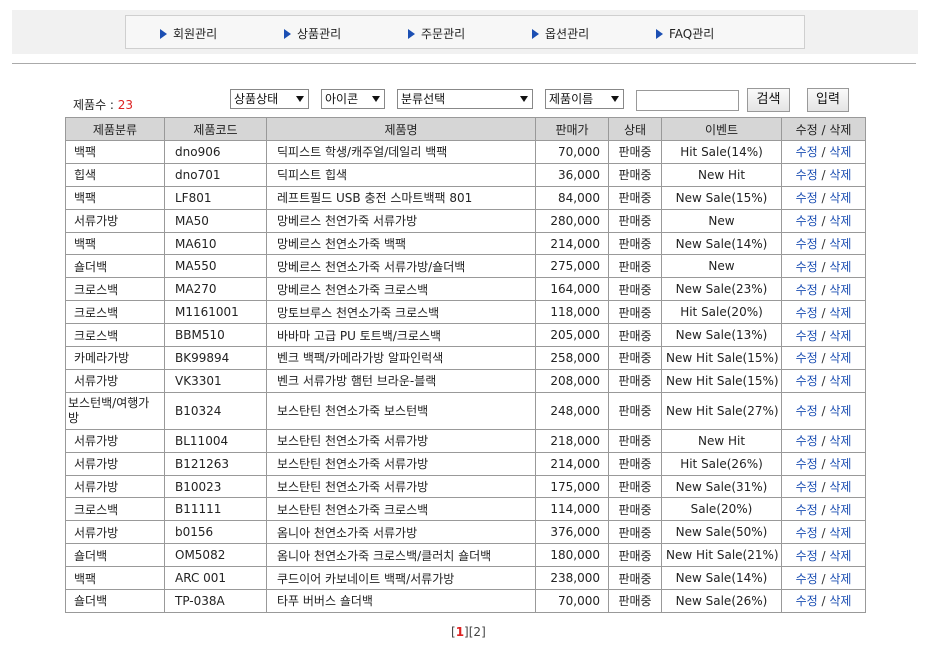 Image resolution: width=928 pixels, height=649 pixels. Describe the element at coordinates (115, 266) in the screenshot. I see `cell-category: 숄더백` at that location.